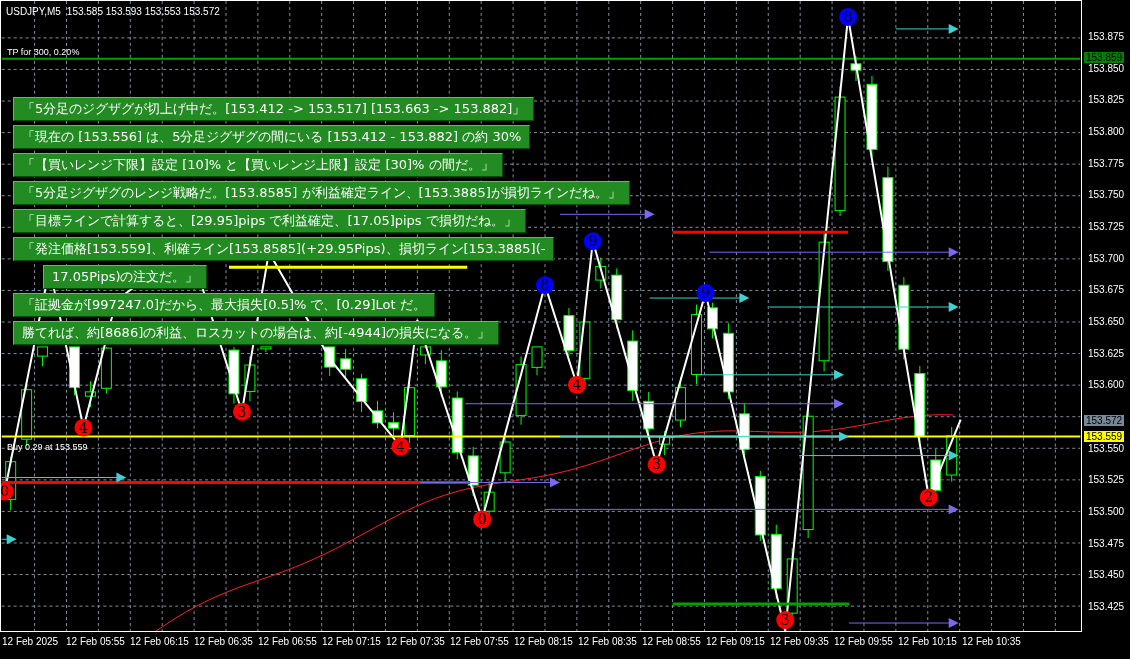 This screenshot has width=1130, height=659. Describe the element at coordinates (272, 137) in the screenshot. I see `message-box: 「現在の [153.556] は、5分足ジグザグの間にいる [153.412 - 153.882] の約 30%` at that location.